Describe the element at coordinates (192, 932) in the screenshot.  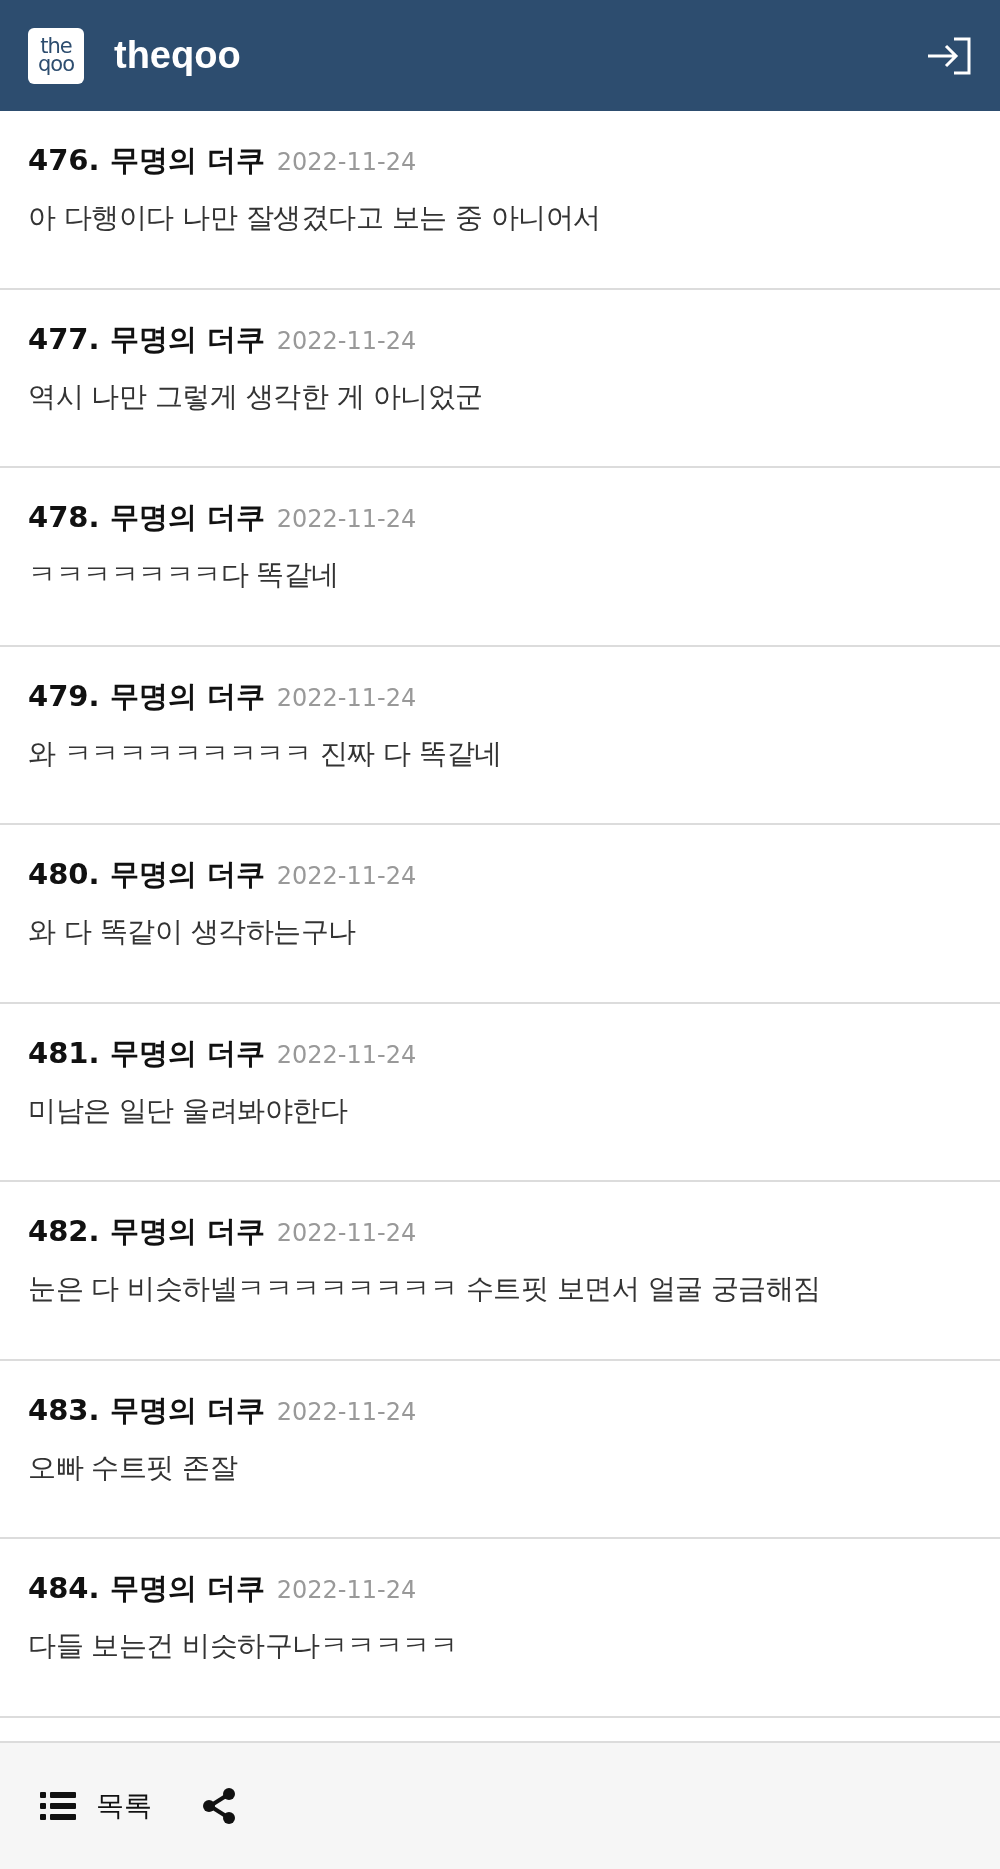
I see `comment-text: 와 다 똑같이 생각하는구나` at that location.